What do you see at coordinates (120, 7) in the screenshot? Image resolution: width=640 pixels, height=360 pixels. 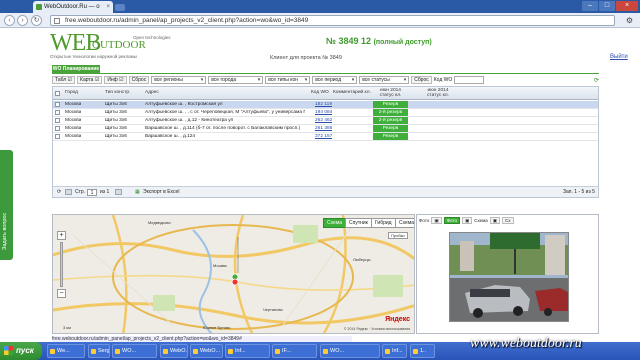 I see `new-tab-button` at bounding box center [120, 7].